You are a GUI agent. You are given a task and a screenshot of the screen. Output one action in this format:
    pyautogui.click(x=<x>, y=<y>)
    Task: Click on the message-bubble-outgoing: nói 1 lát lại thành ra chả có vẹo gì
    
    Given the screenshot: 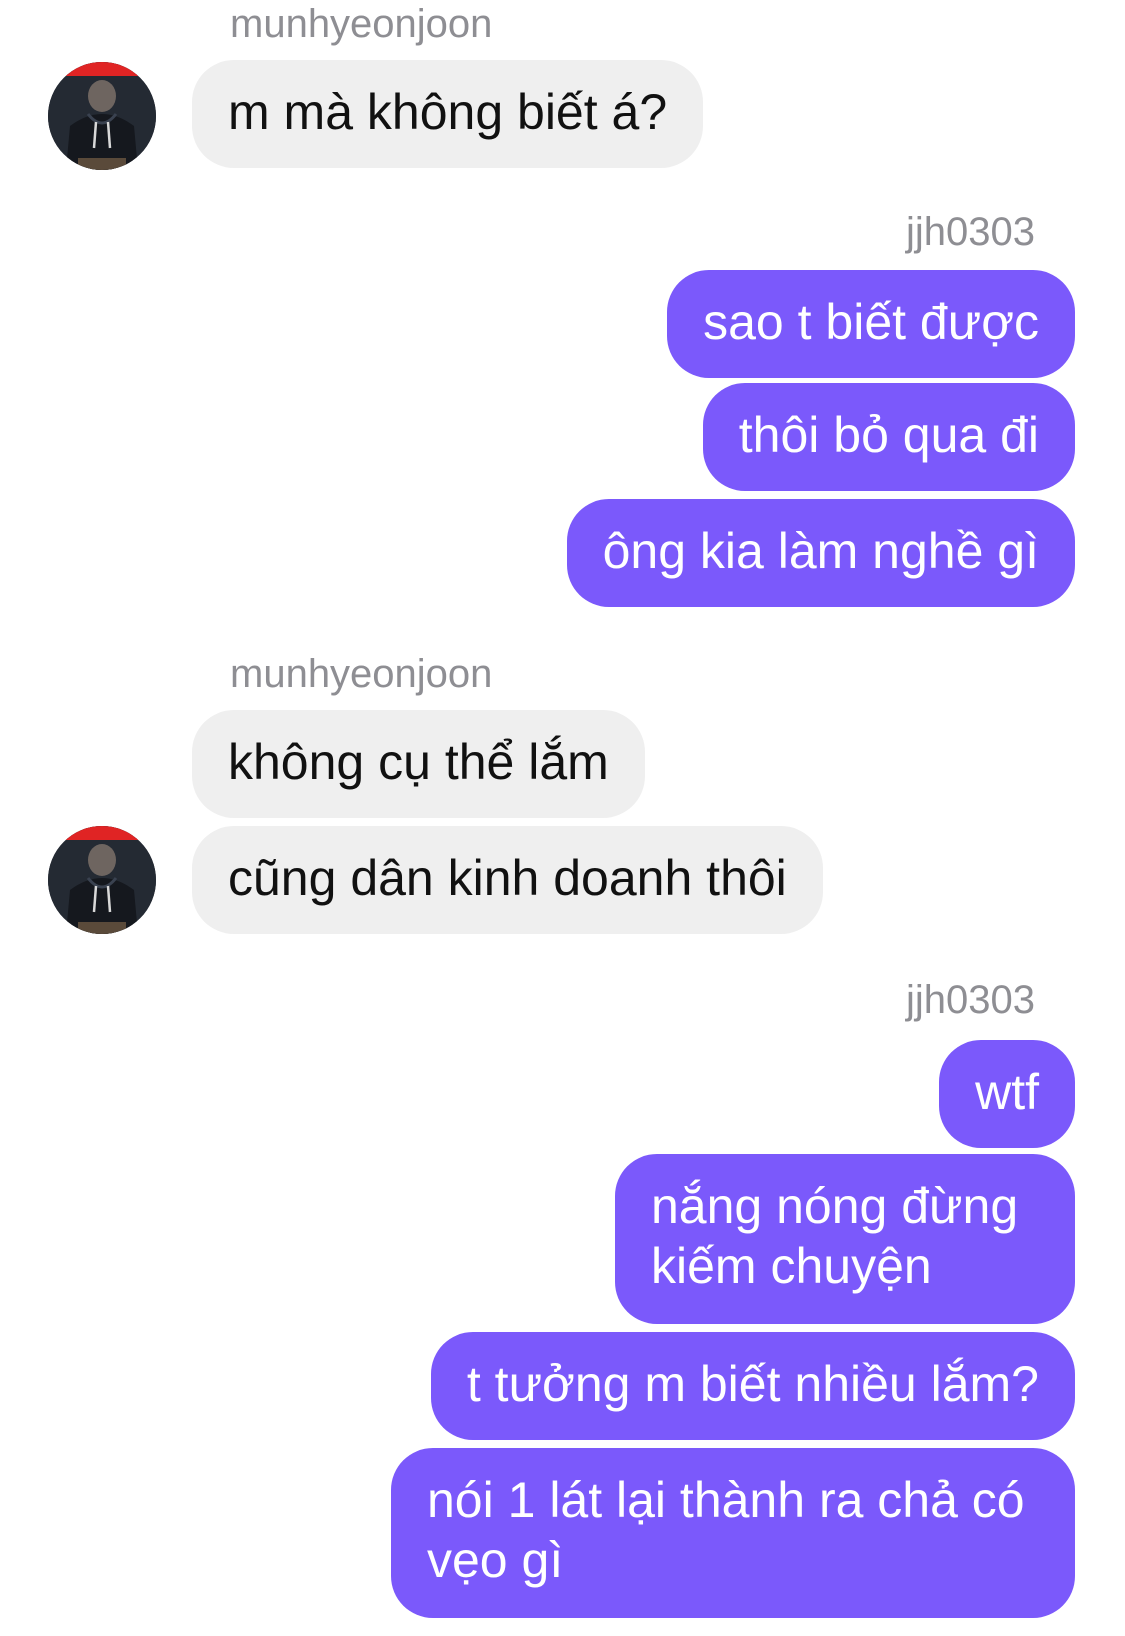 What is the action you would take?
    pyautogui.click(x=733, y=1533)
    